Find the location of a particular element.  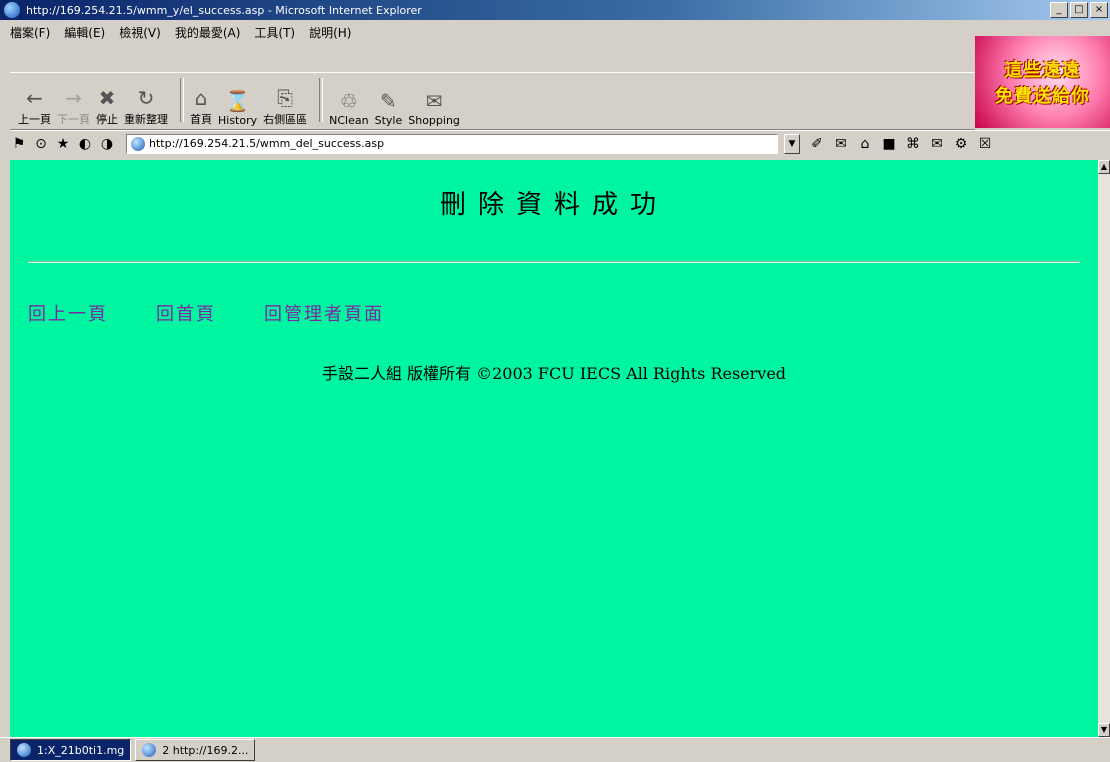

ad-banner: 這些遠遠 免費送給你 is located at coordinates (1042, 82).